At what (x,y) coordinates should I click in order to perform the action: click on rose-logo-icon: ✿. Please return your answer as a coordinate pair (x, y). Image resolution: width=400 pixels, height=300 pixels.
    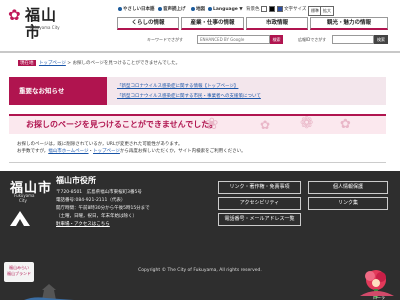
    Looking at the image, I should click on (14, 15).